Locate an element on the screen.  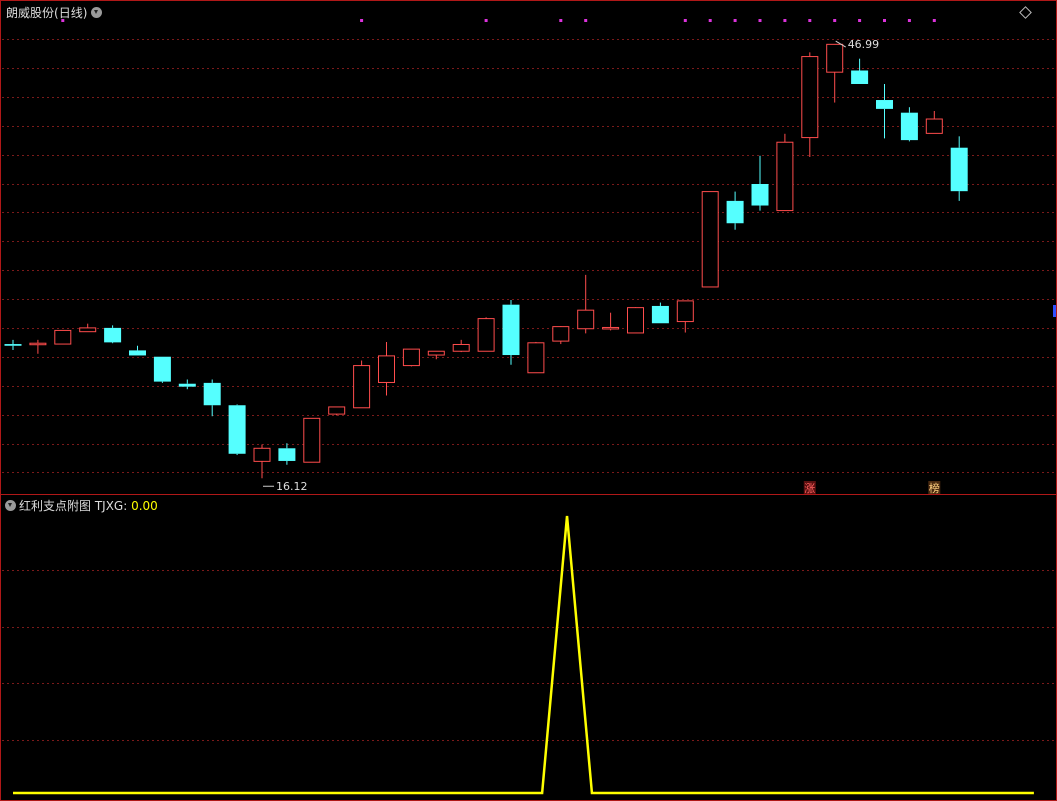
stock-name: 朗威股份 is located at coordinates (30, 13).